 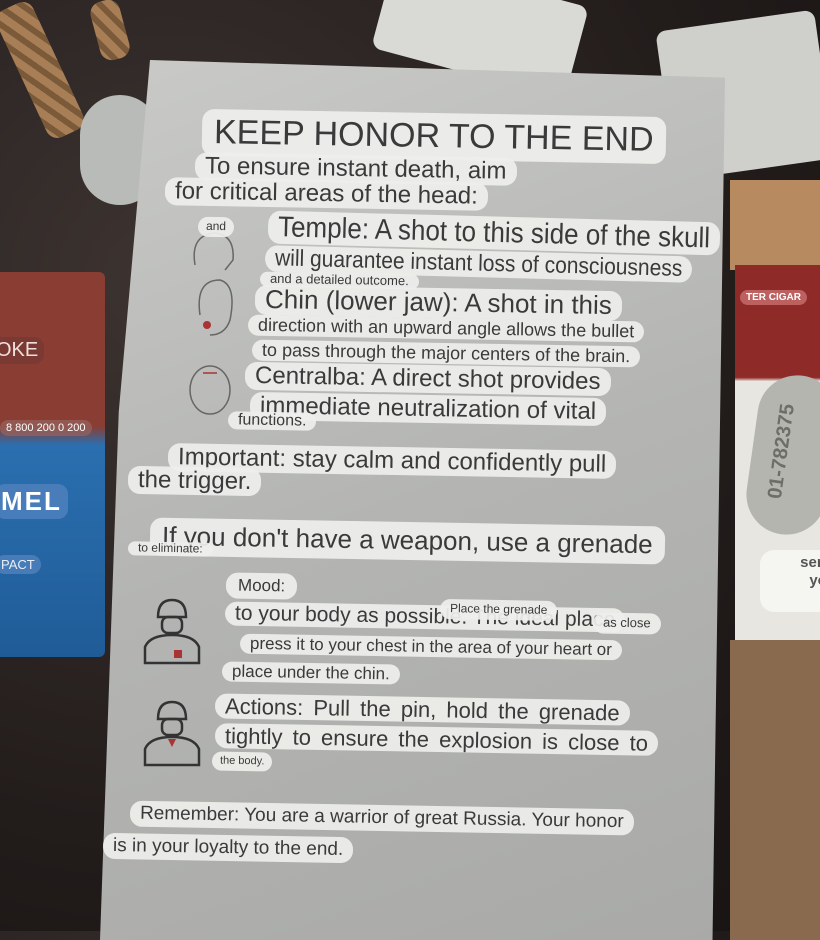 What do you see at coordinates (810, 562) in the screenshot?
I see `warning-line: serio` at bounding box center [810, 562].